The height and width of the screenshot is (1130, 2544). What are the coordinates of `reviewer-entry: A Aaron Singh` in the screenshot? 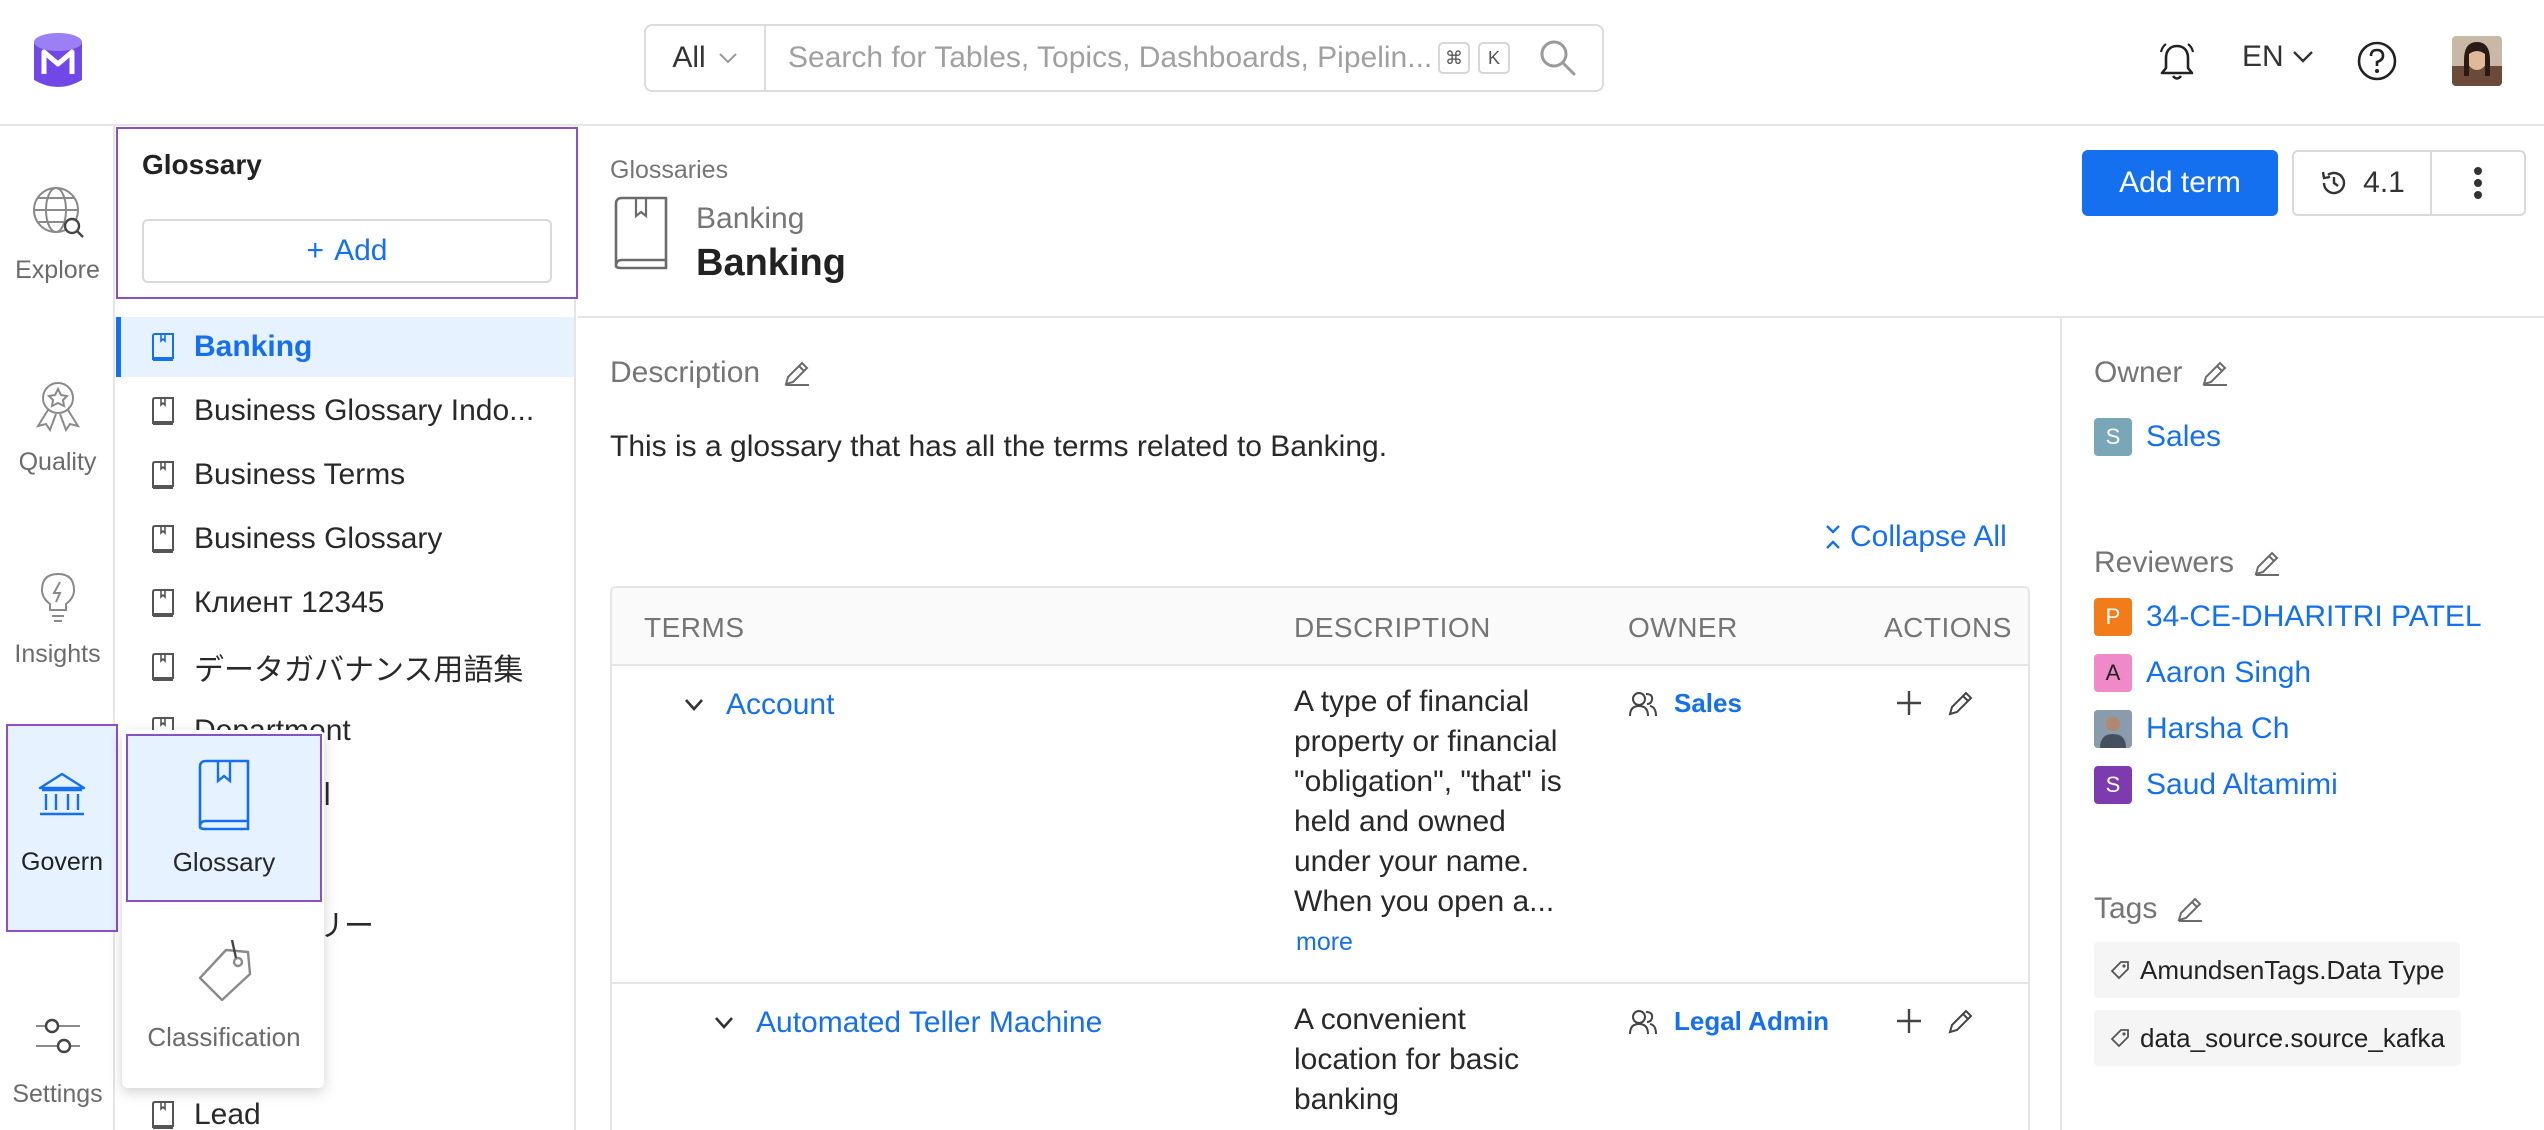 It's located at (2202, 673).